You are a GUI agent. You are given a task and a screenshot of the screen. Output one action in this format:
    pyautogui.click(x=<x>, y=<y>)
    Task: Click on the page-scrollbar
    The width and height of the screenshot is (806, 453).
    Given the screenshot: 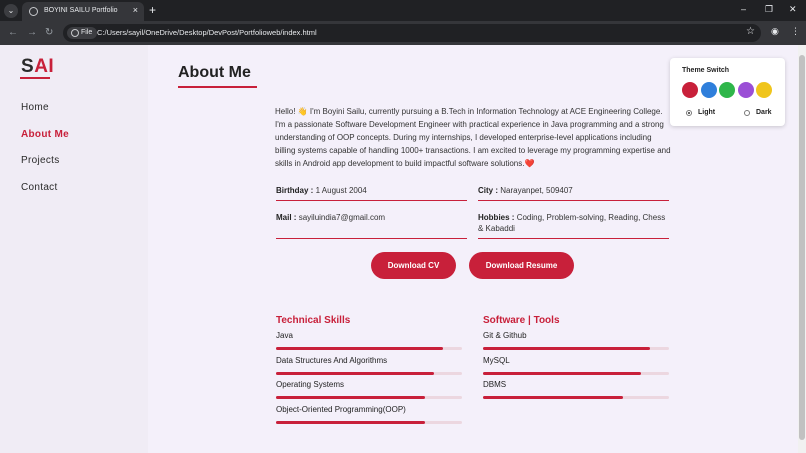 What is the action you would take?
    pyautogui.click(x=802, y=249)
    